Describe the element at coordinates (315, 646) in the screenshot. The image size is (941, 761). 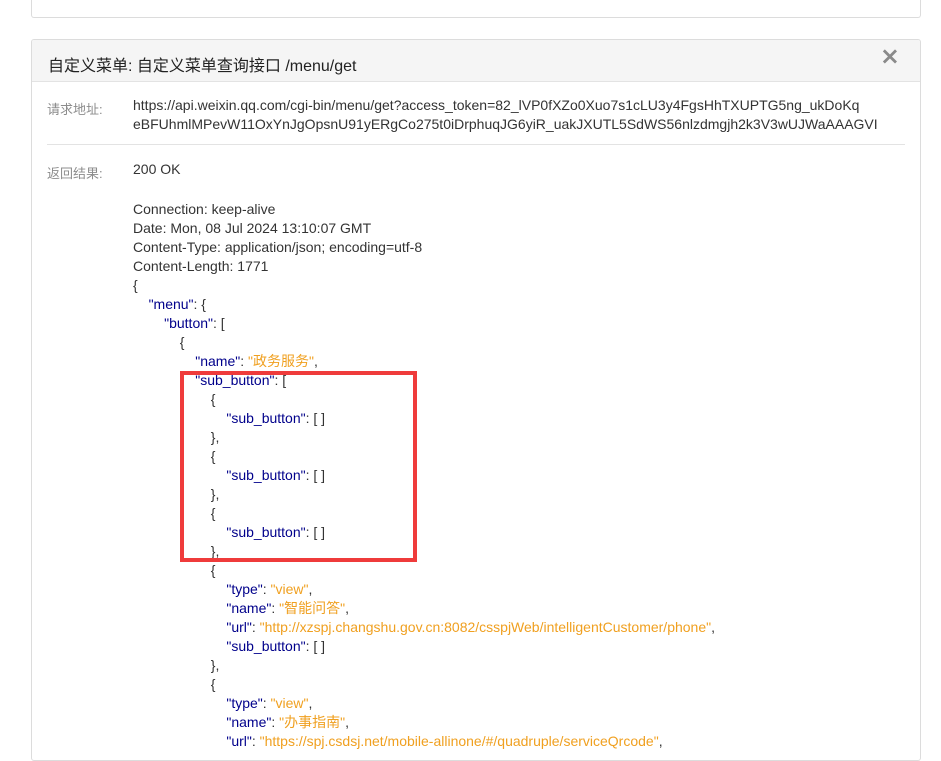
I see `json-punct: : [ ]` at that location.